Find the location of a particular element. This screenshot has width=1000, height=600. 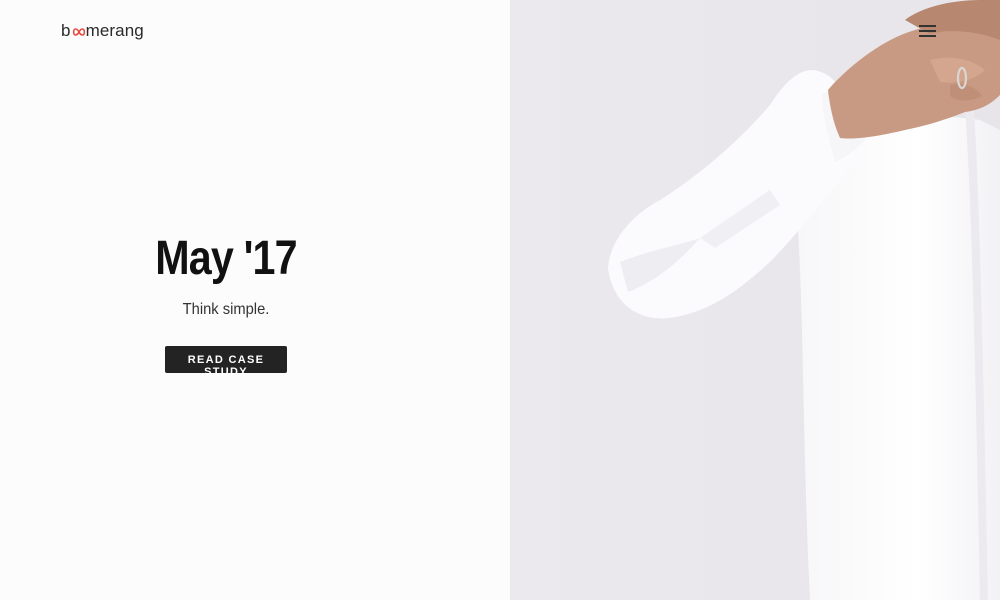

brand-logo: b merang is located at coordinates (102, 31).